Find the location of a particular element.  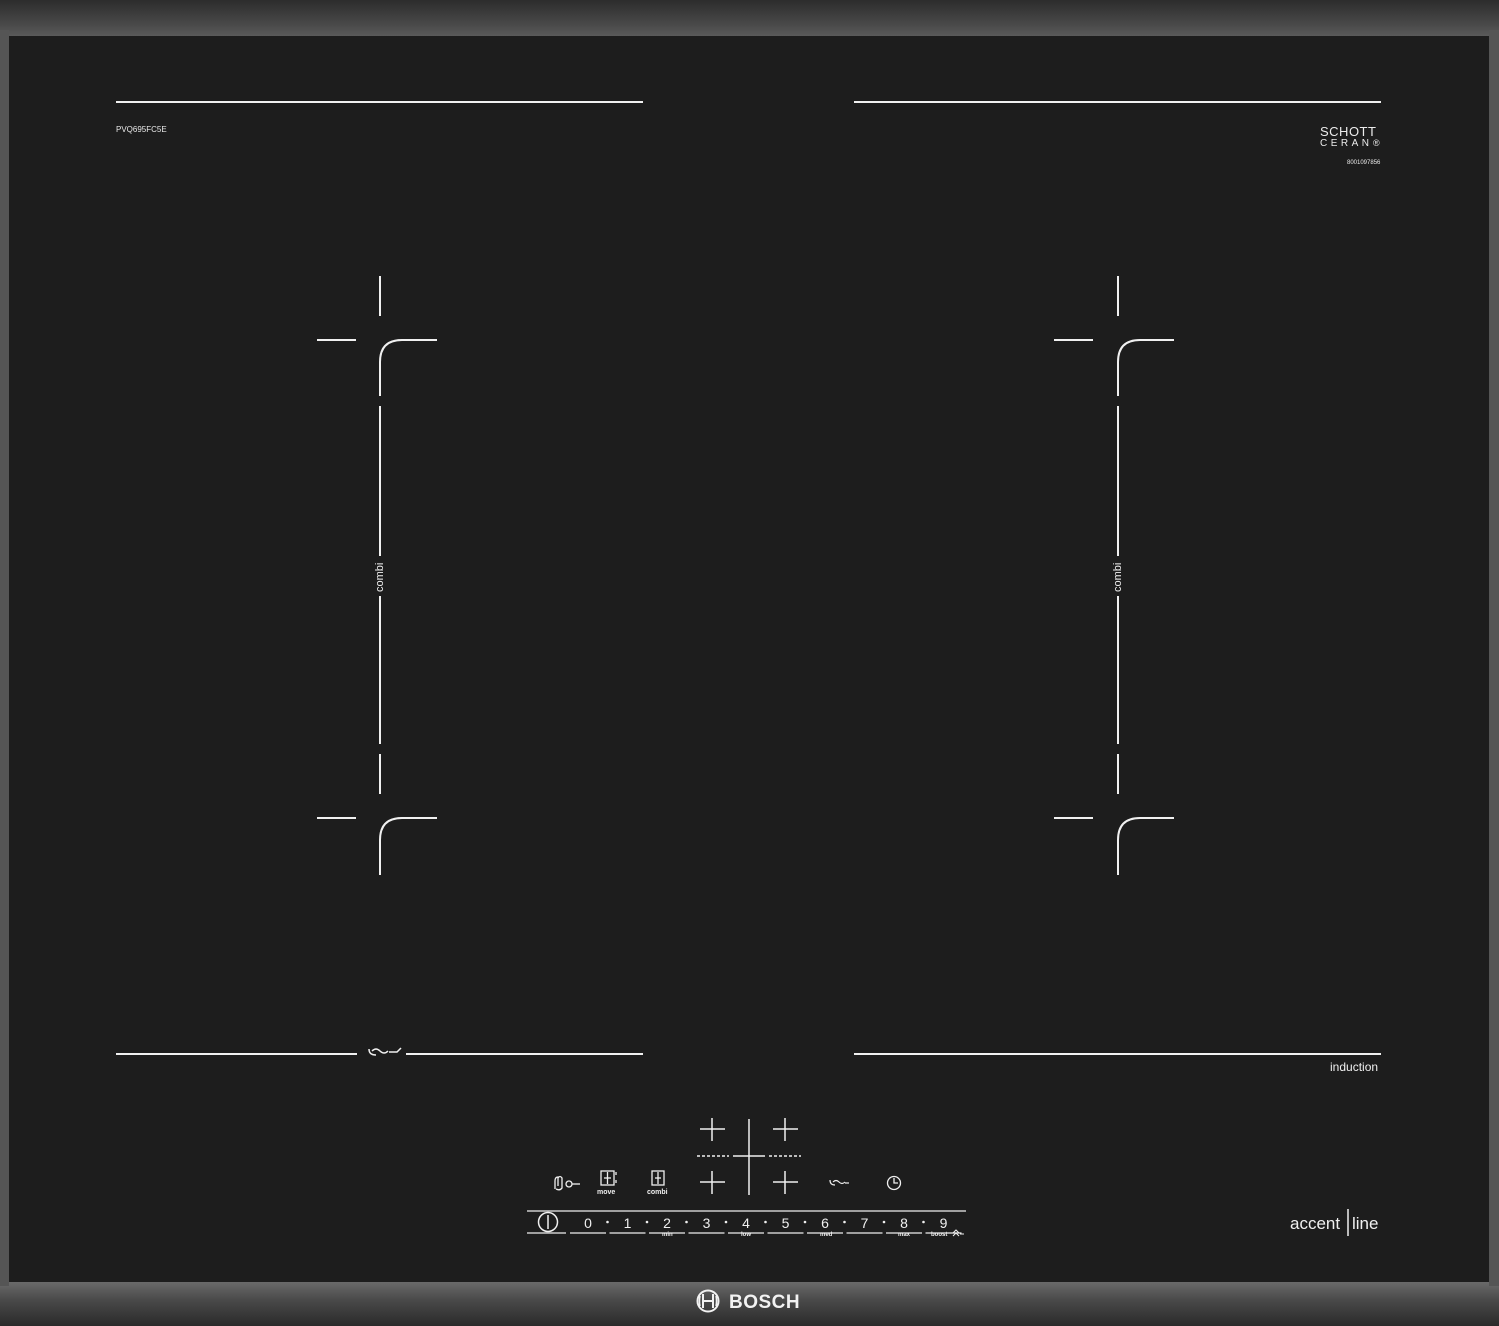

accent-line-logo: accent line is located at coordinates (1334, 1222).